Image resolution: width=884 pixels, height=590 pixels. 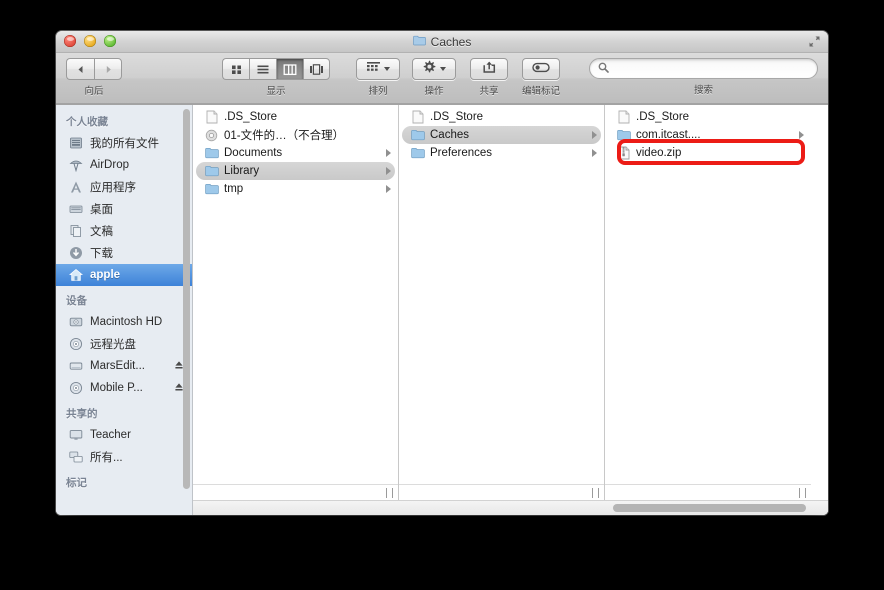 What do you see at coordinates (501, 153) in the screenshot?
I see `file-row: Preferences` at bounding box center [501, 153].